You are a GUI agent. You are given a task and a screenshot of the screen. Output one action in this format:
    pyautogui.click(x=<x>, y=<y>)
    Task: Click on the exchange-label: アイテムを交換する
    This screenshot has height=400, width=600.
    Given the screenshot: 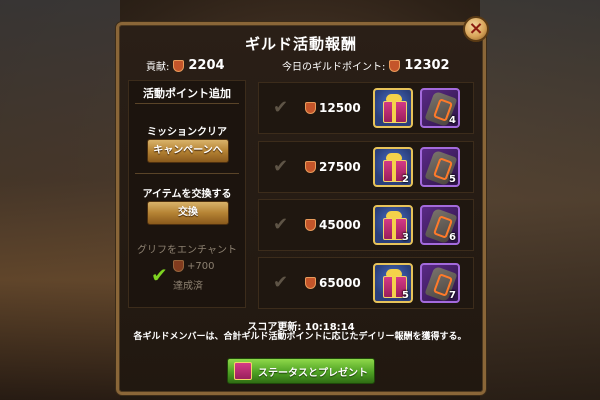 What is the action you would take?
    pyautogui.click(x=187, y=194)
    